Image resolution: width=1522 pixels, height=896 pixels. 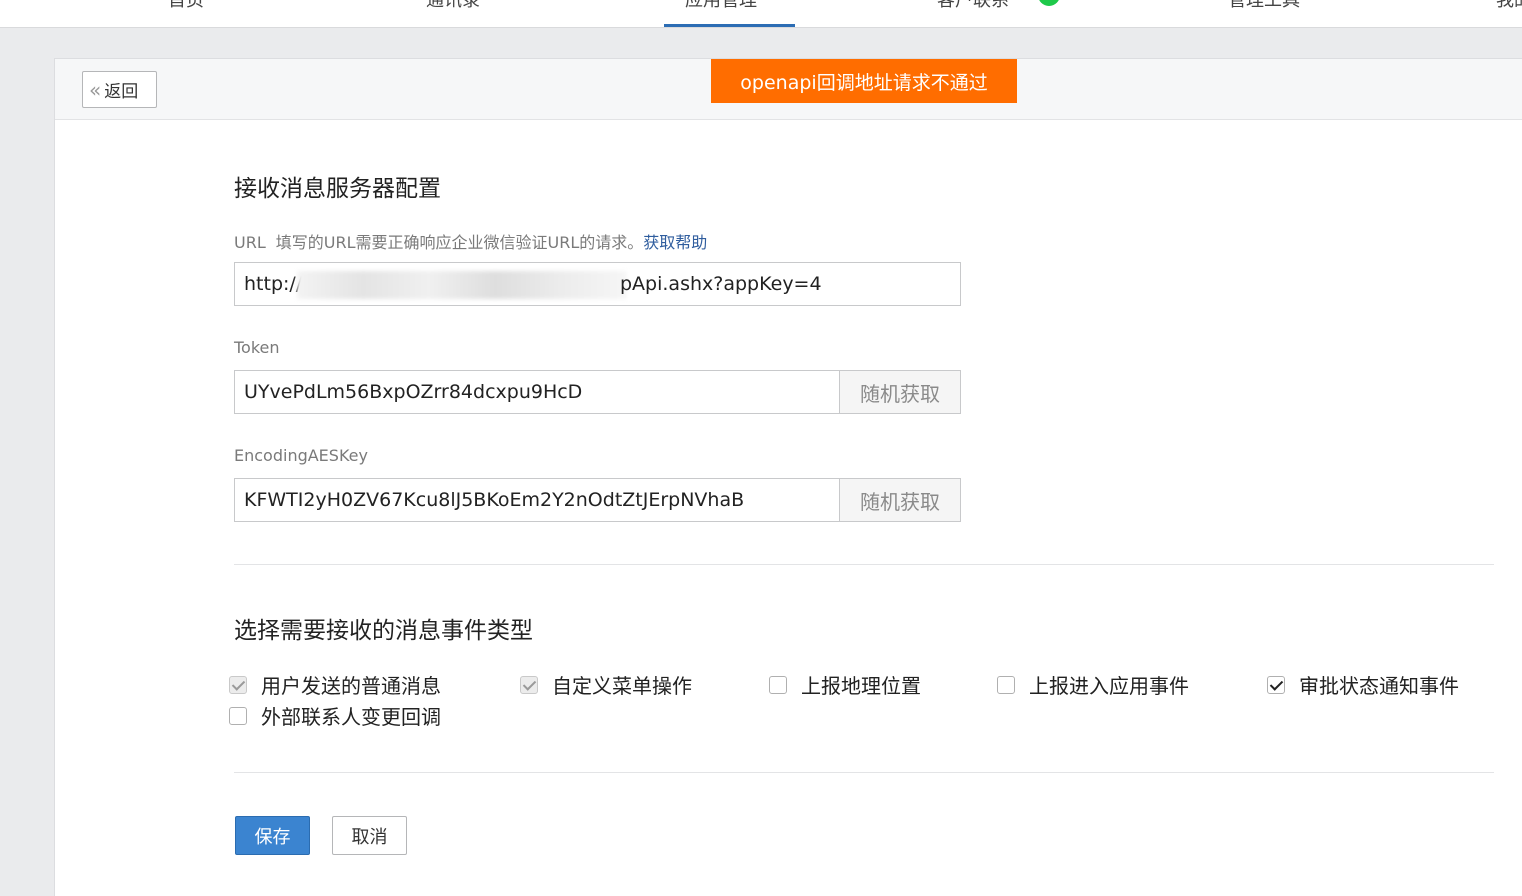 I want to click on url-input: http:// pApi.ashx?appKey=4, so click(x=597, y=284).